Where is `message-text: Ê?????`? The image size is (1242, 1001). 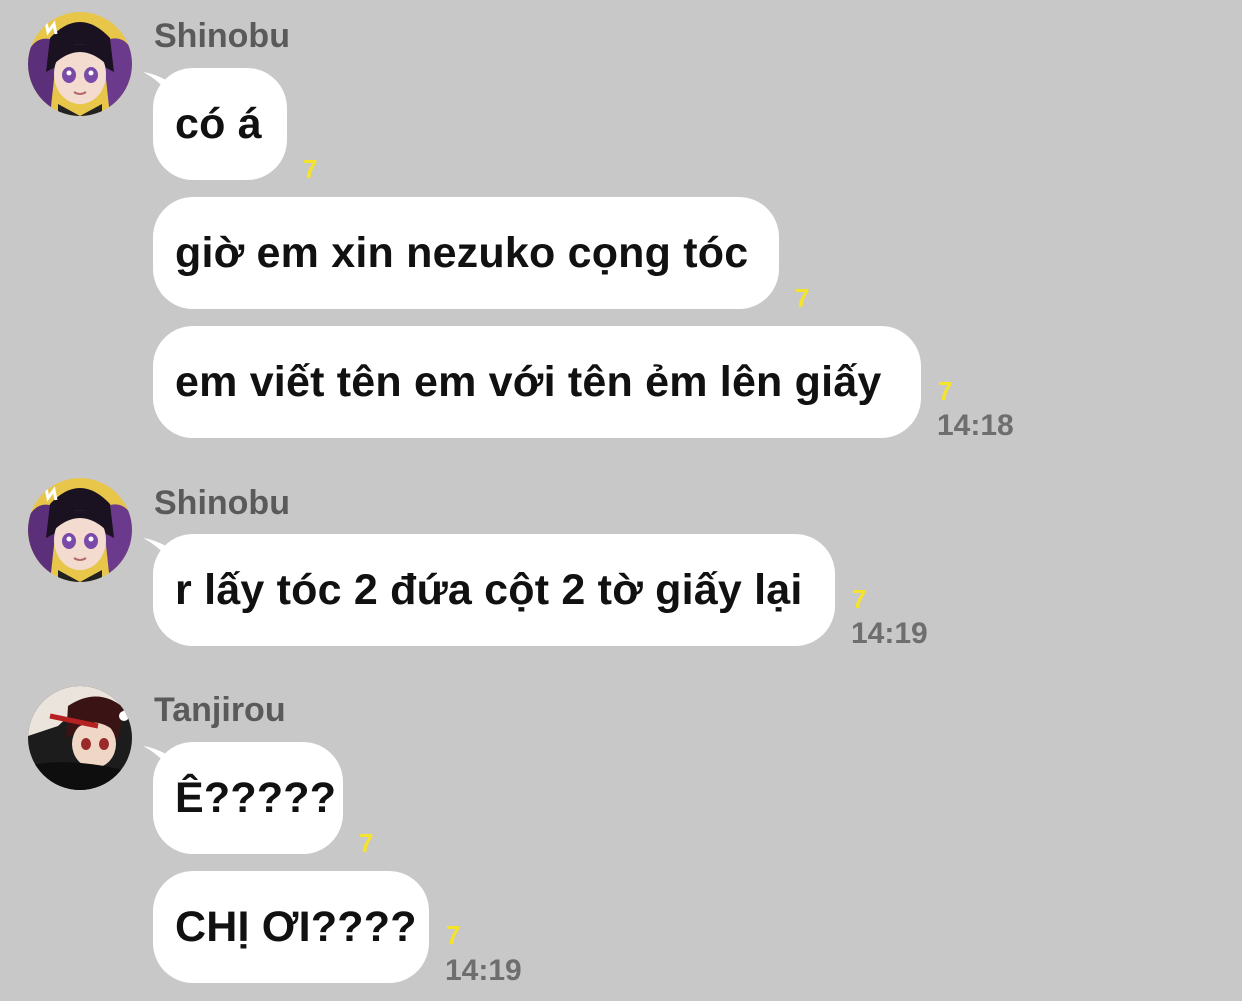 message-text: Ê????? is located at coordinates (256, 797).